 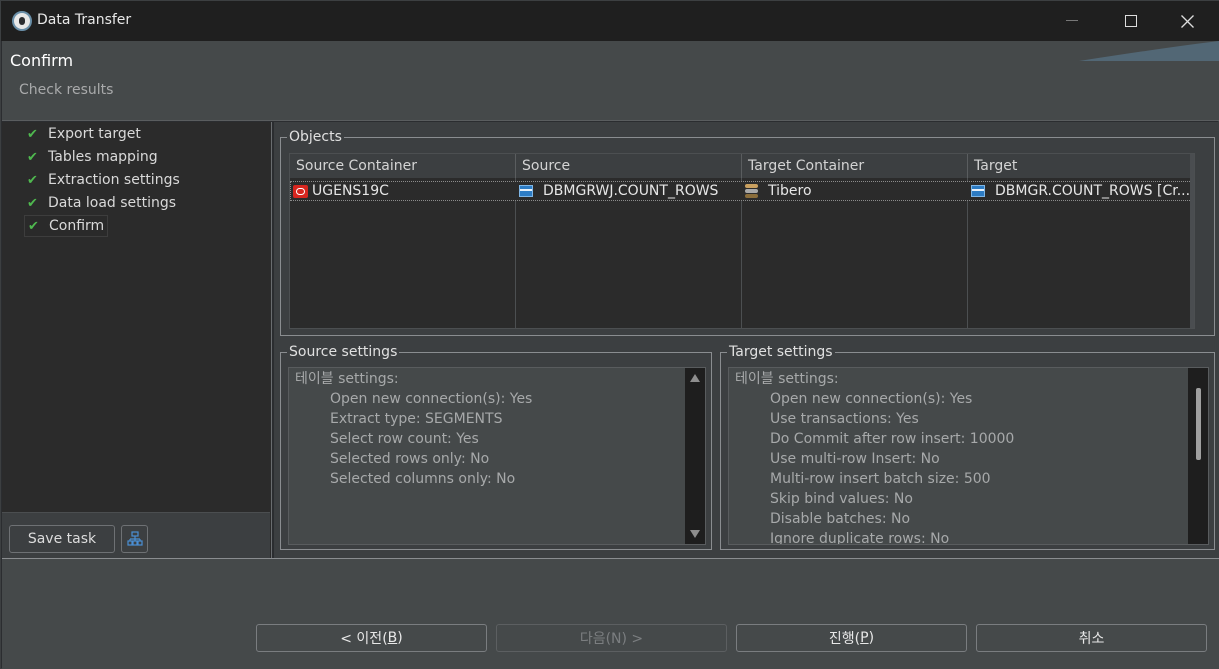 I want to click on scroll-up-icon, so click(x=695, y=378).